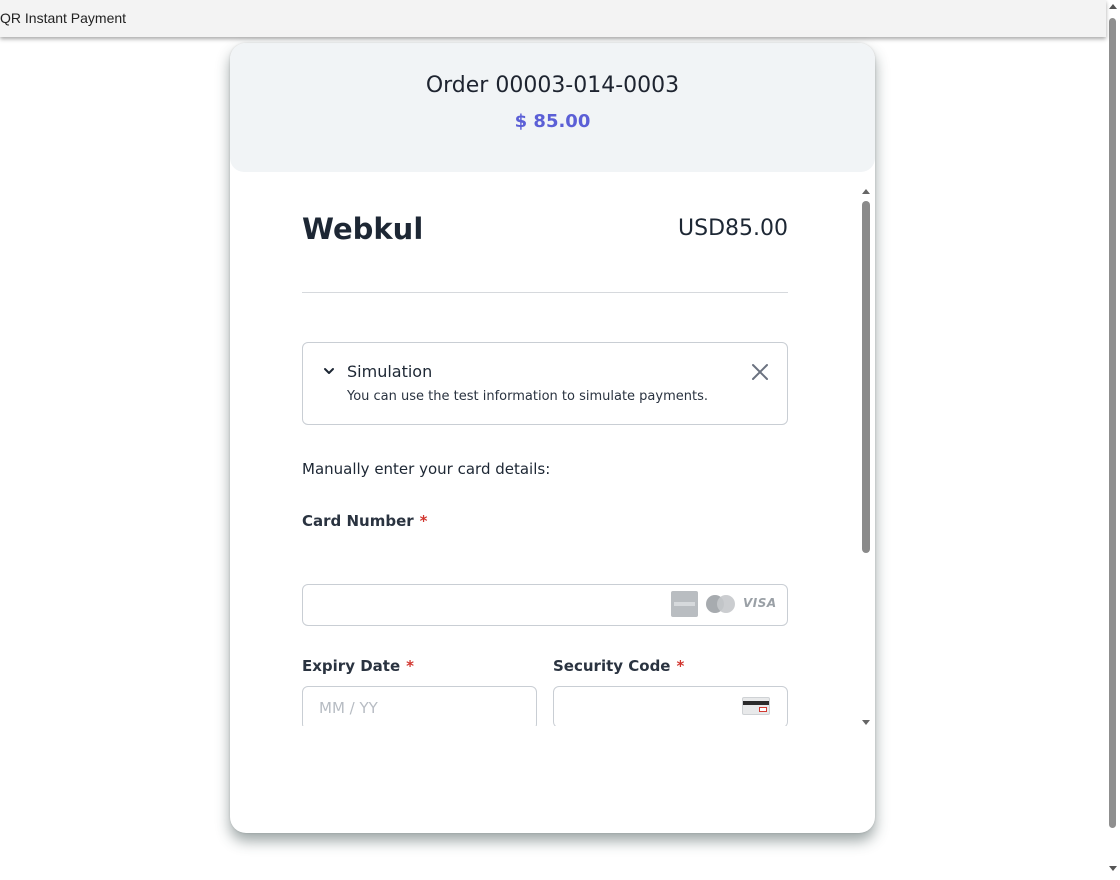  I want to click on chevron-down-icon, so click(329, 371).